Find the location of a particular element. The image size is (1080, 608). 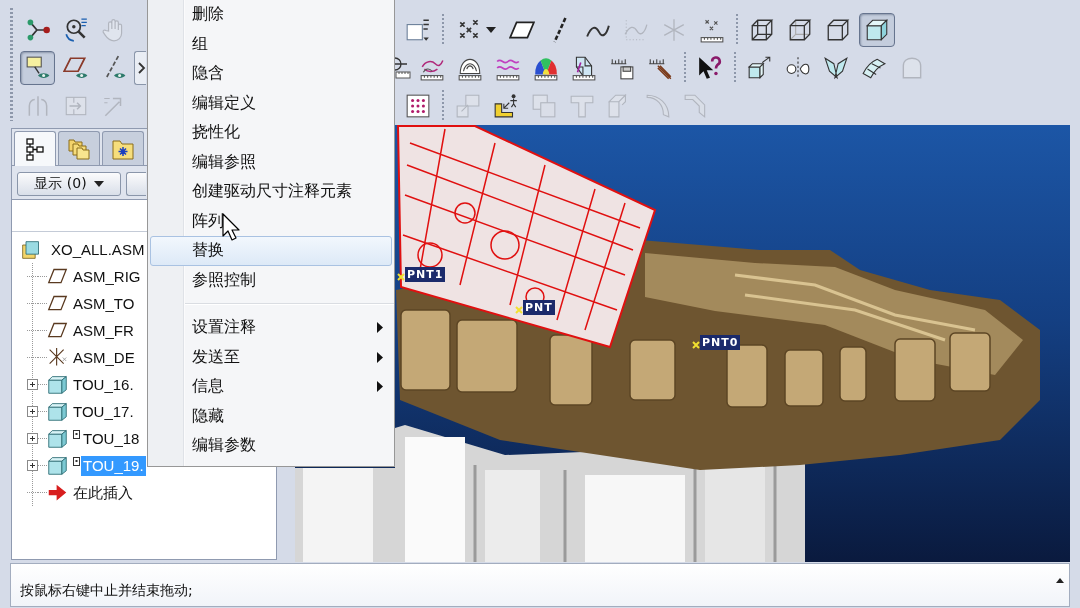

datum-point-label: PNT0 is located at coordinates (720, 342).